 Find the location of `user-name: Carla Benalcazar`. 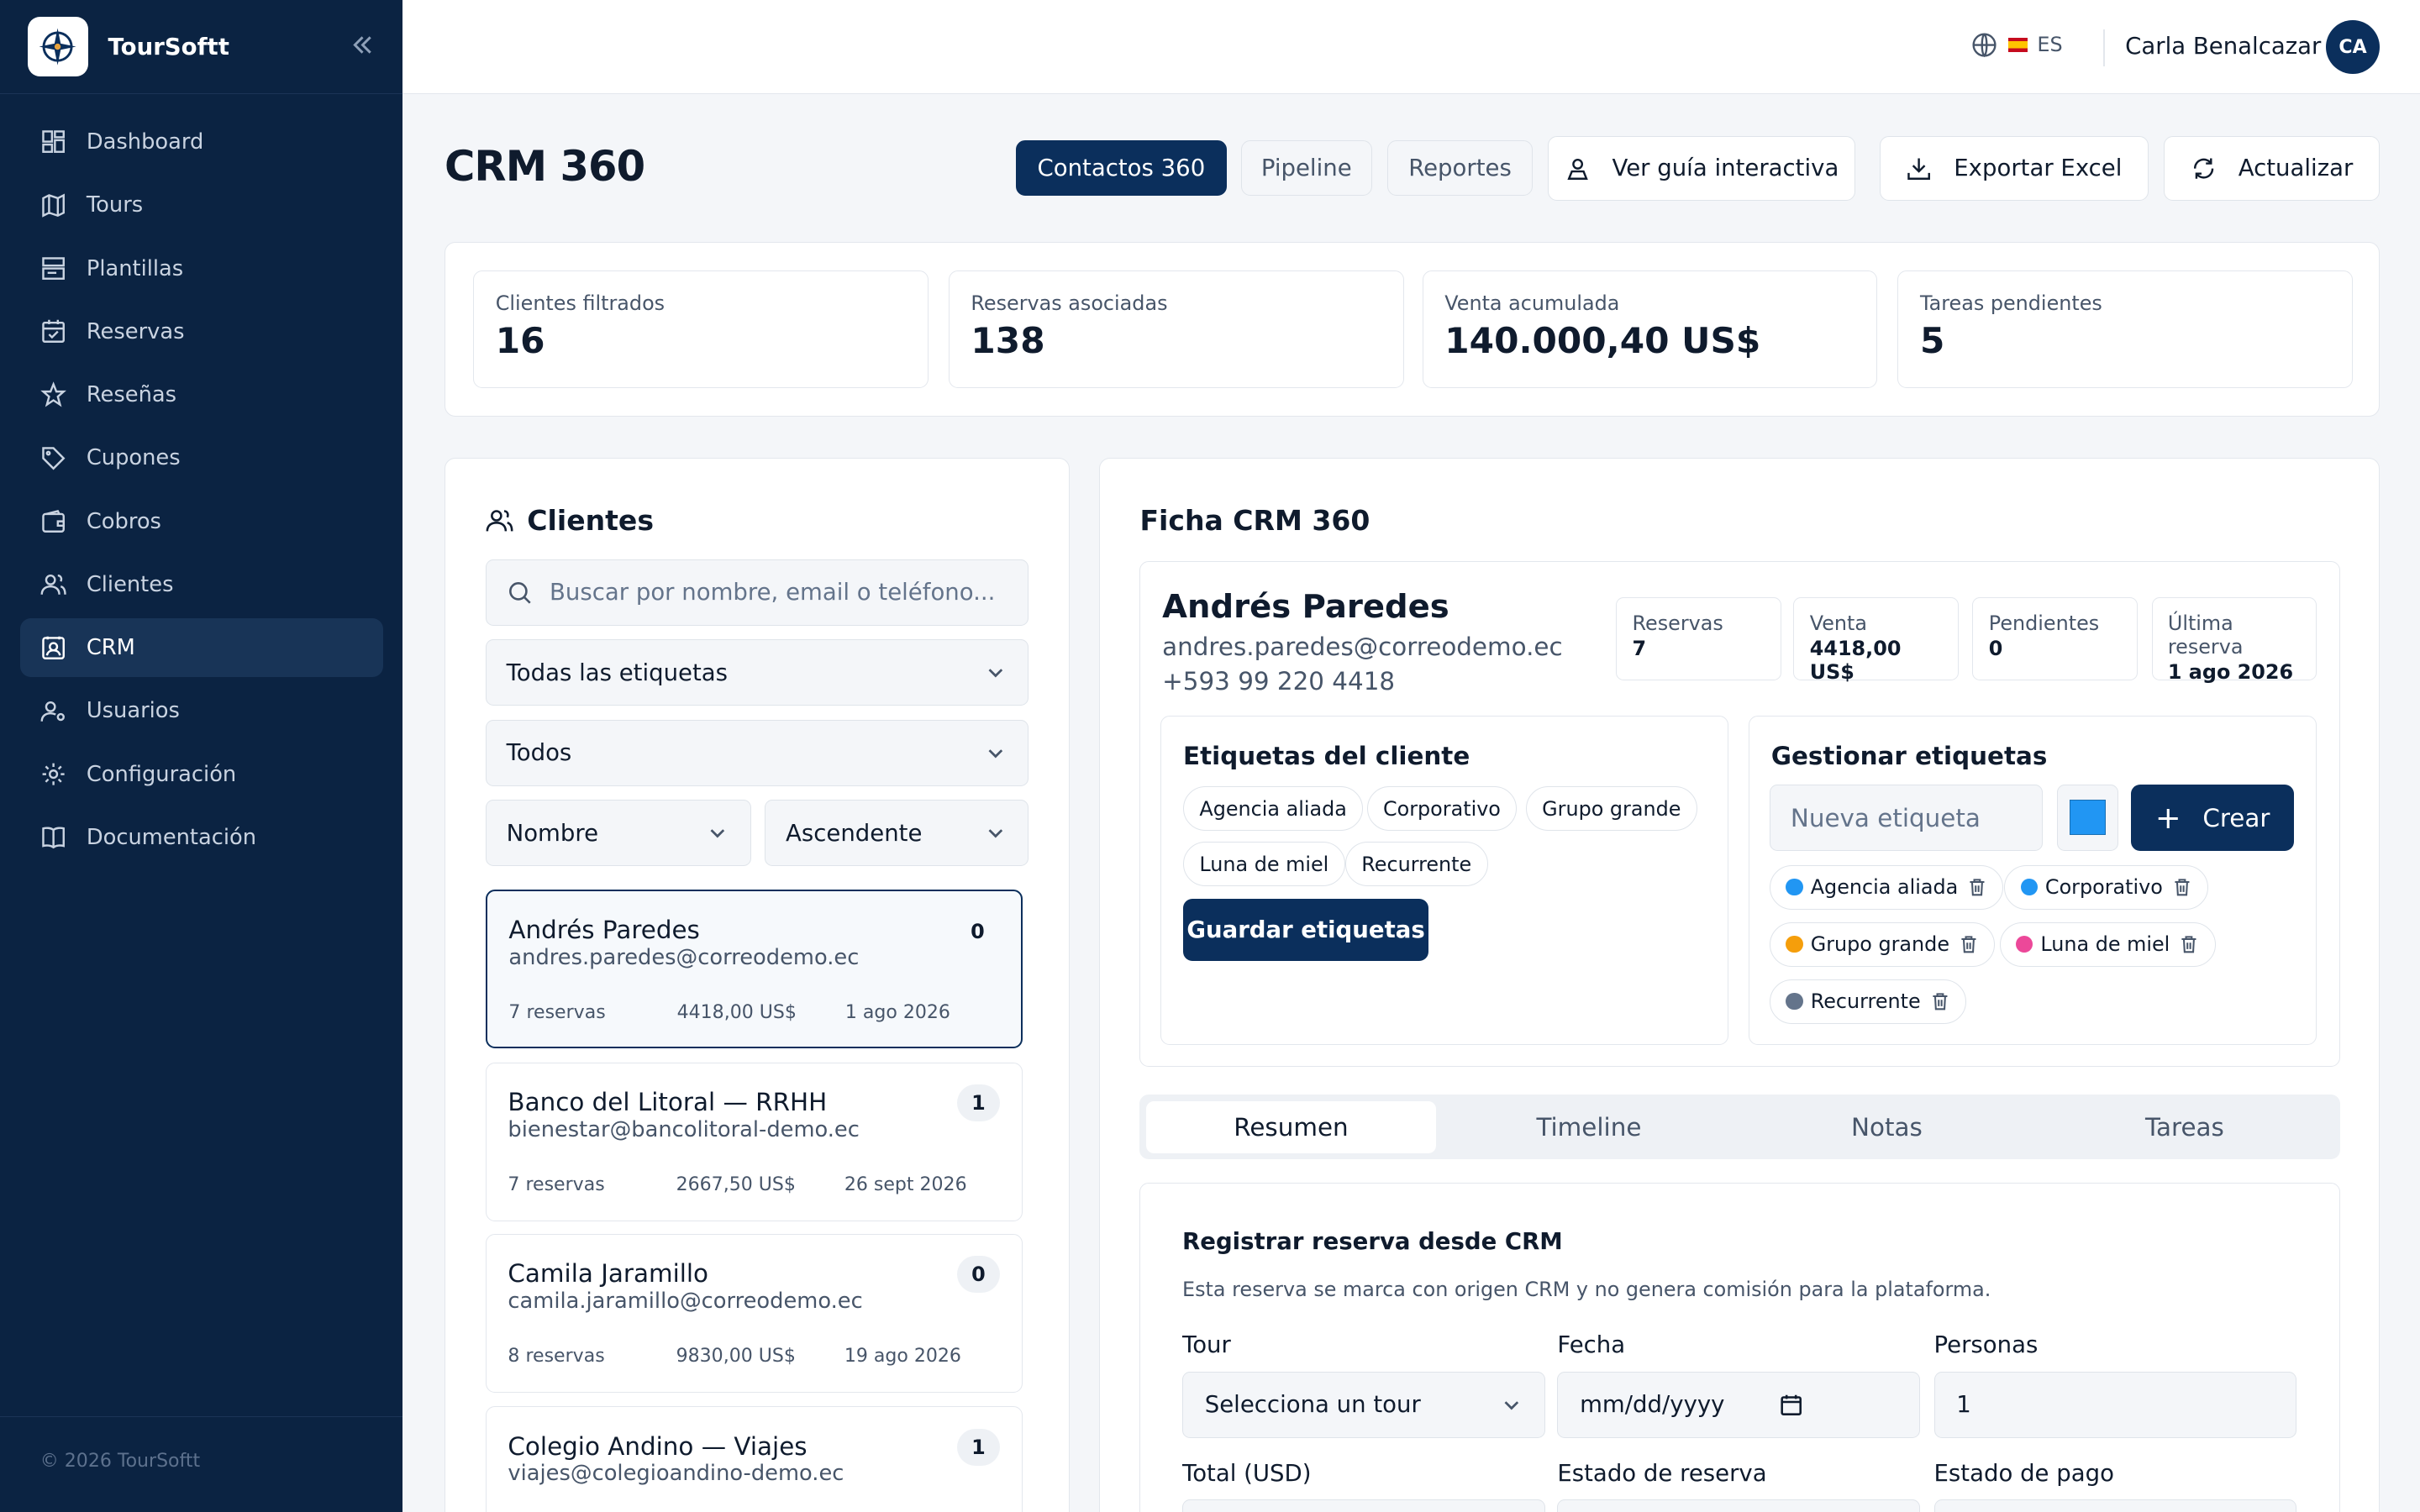

user-name: Carla Benalcazar is located at coordinates (2223, 46).